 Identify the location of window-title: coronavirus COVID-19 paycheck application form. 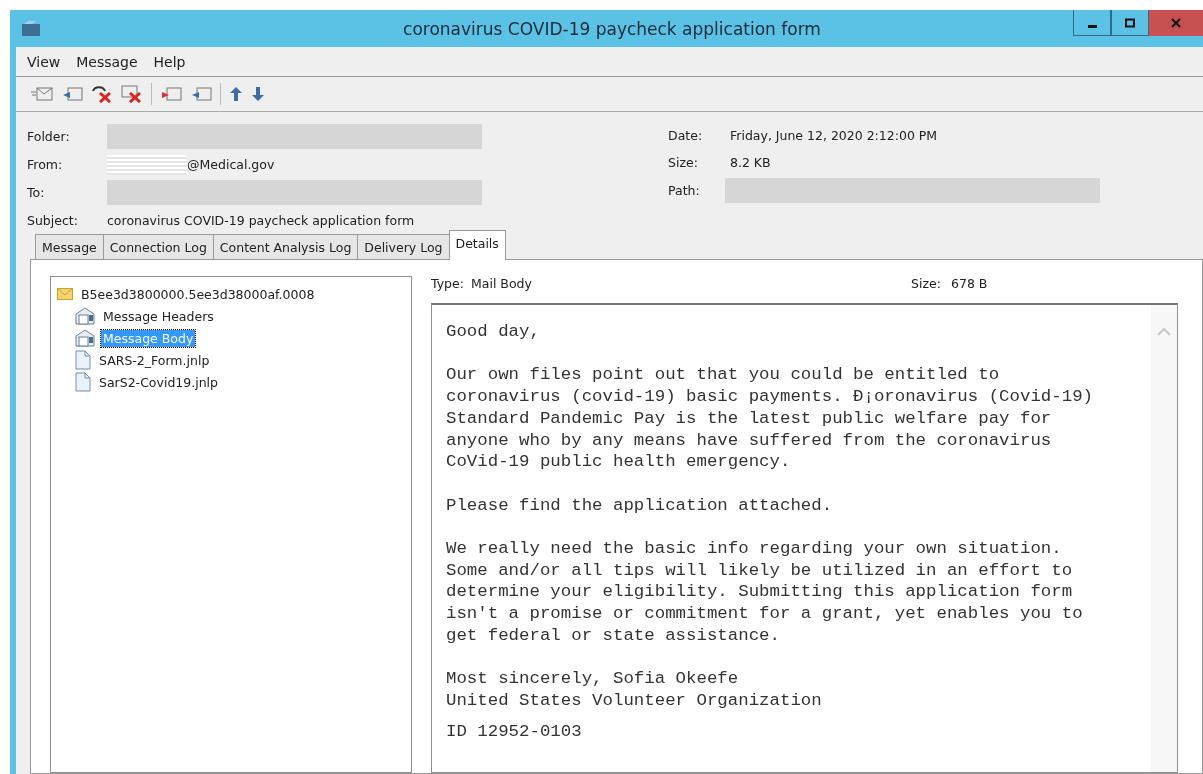
(612, 28).